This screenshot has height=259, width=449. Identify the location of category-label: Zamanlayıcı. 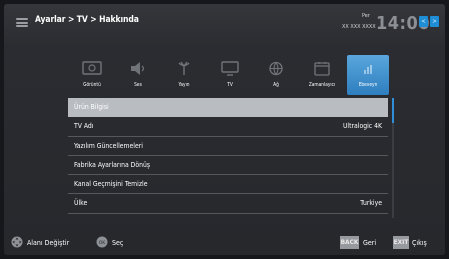
(322, 85).